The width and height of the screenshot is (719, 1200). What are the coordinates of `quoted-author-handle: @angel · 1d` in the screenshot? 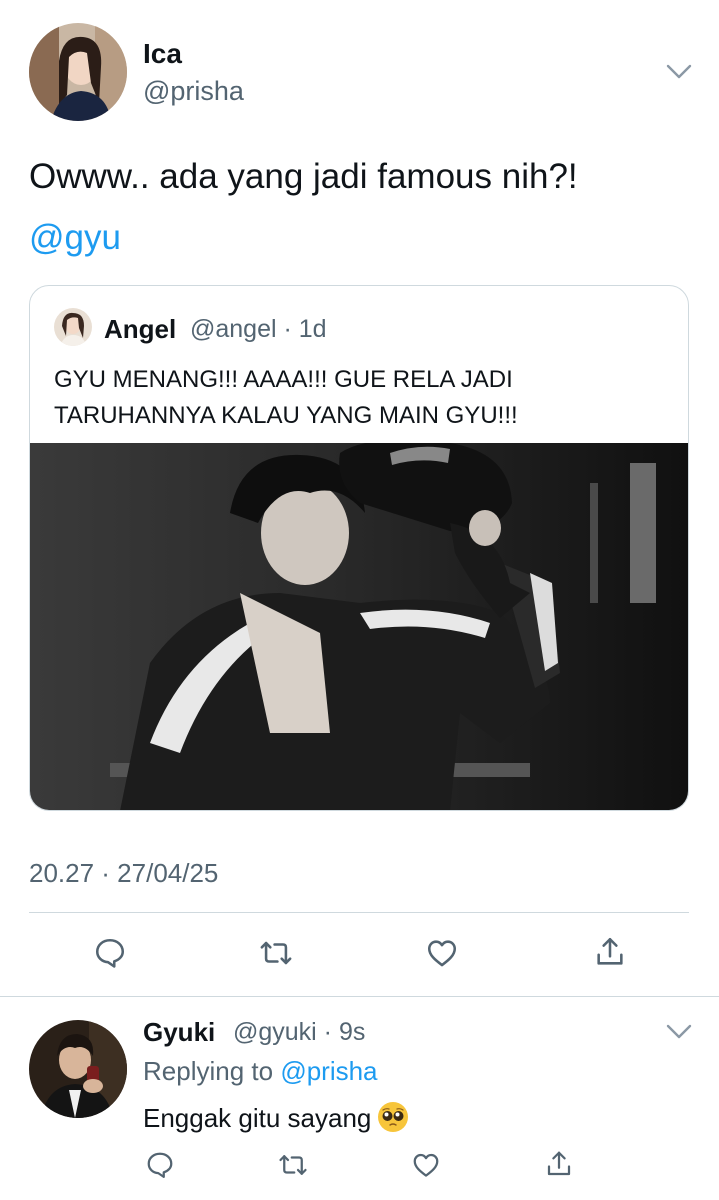 It's located at (258, 329).